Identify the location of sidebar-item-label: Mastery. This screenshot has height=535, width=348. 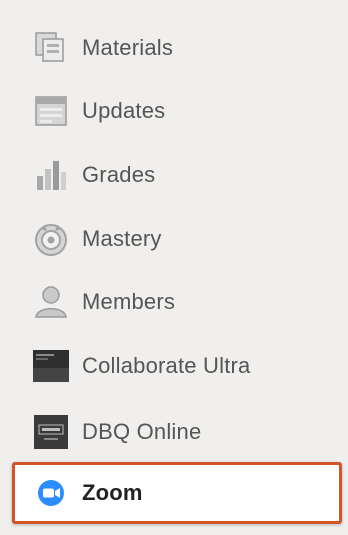
(122, 238).